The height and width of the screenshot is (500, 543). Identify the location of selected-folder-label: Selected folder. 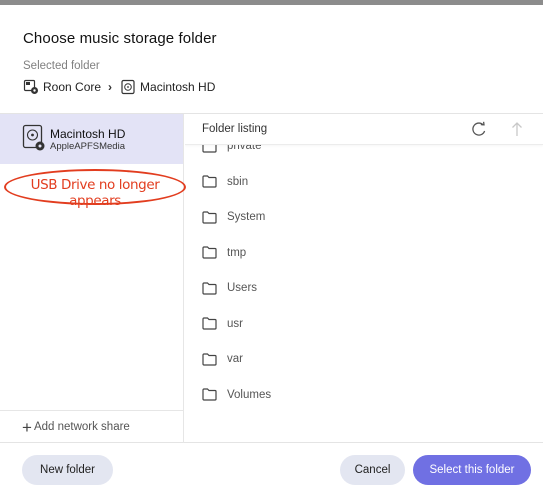
(61, 66).